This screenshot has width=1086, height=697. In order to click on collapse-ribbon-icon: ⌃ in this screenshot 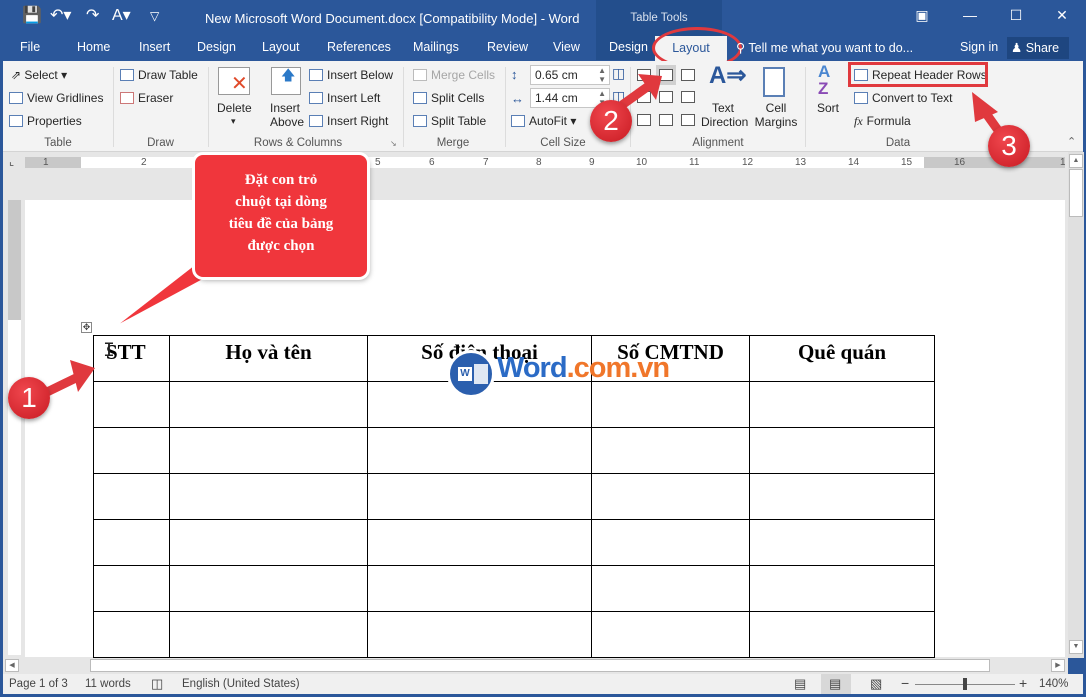, I will do `click(1071, 141)`.